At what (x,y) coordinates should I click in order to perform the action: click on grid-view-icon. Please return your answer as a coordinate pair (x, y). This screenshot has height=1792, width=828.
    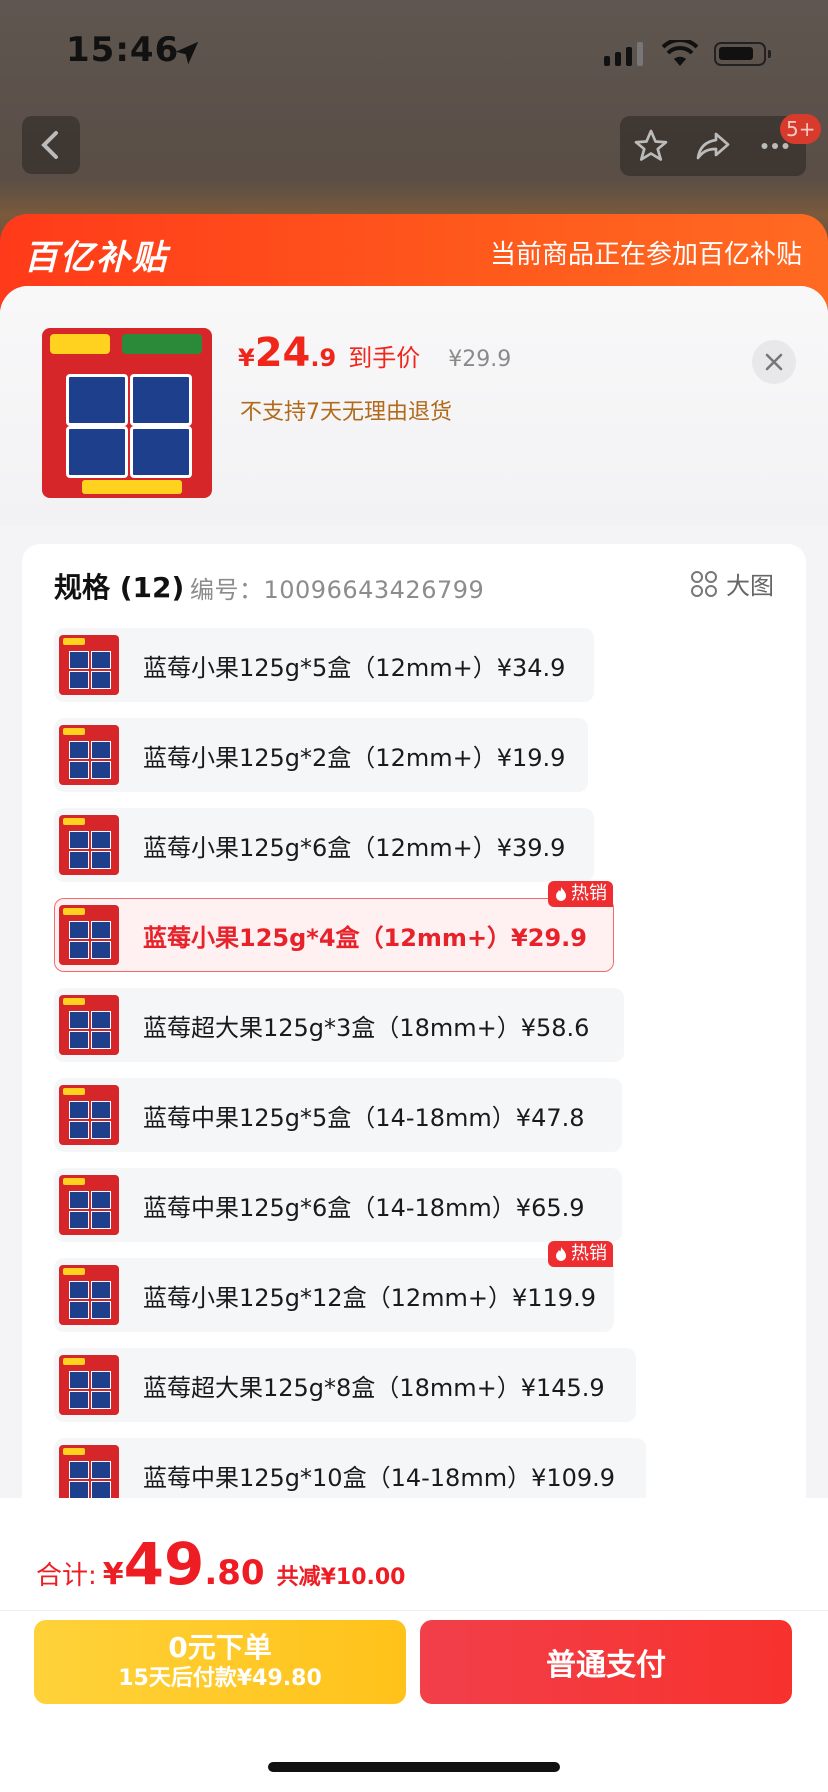
    Looking at the image, I should click on (704, 583).